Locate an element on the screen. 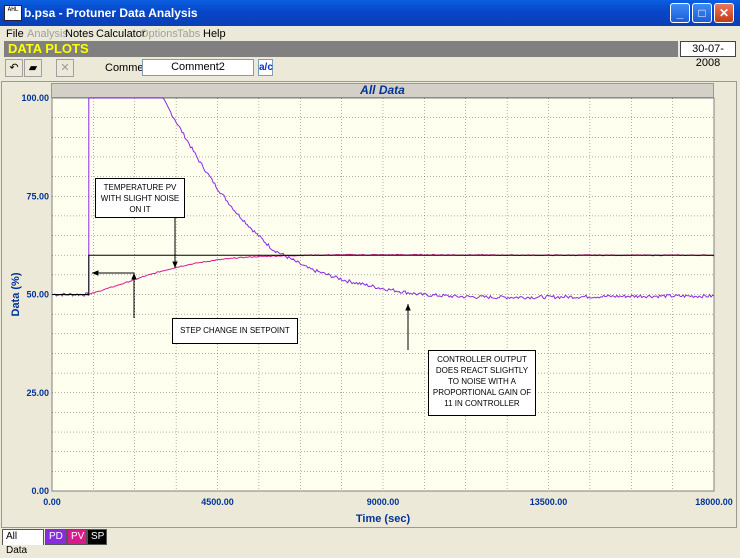 The width and height of the screenshot is (740, 558). tab-all-data: All Data is located at coordinates (23, 542).